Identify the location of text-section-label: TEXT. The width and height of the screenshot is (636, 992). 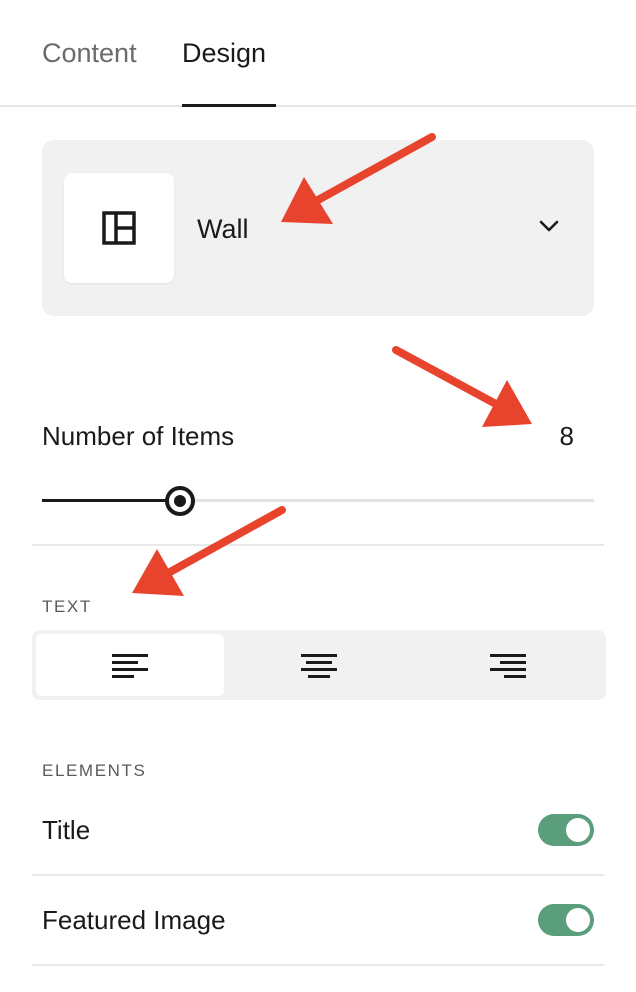
(67, 606).